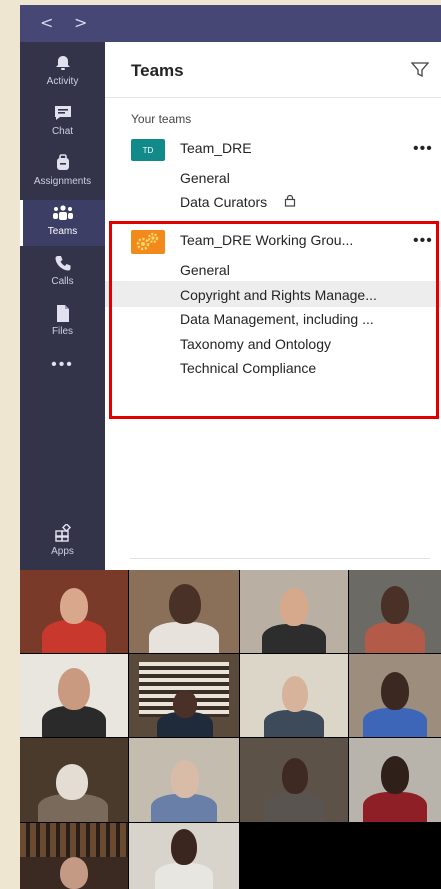 The image size is (441, 889). What do you see at coordinates (62, 163) in the screenshot?
I see `backpack-icon` at bounding box center [62, 163].